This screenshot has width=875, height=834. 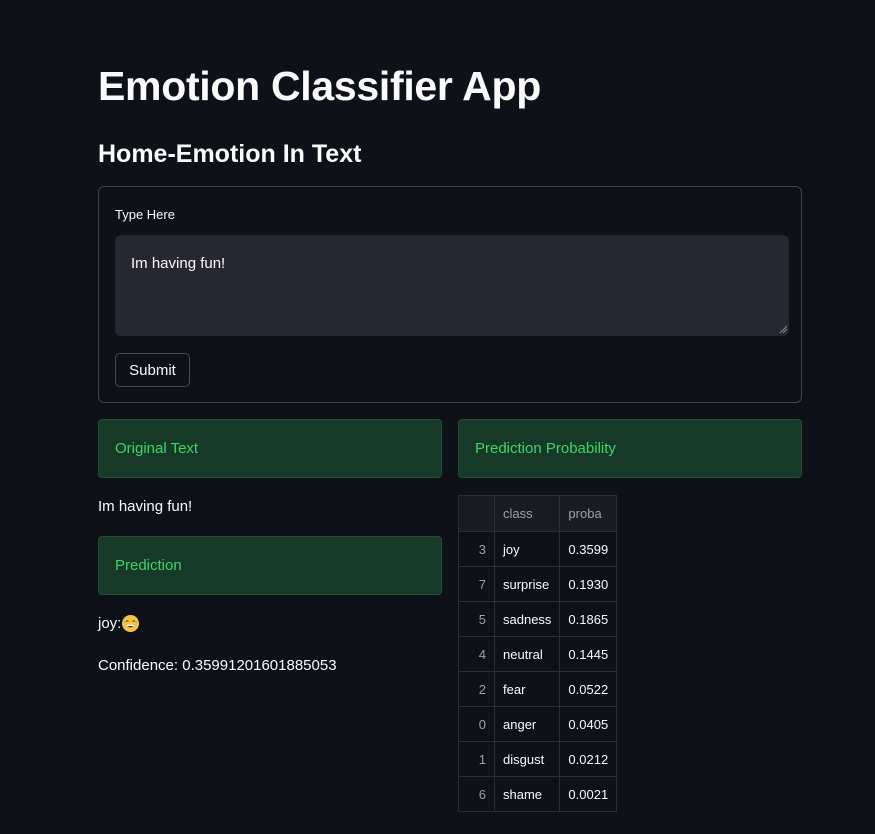 I want to click on table-header-row: class proba, so click(x=538, y=513).